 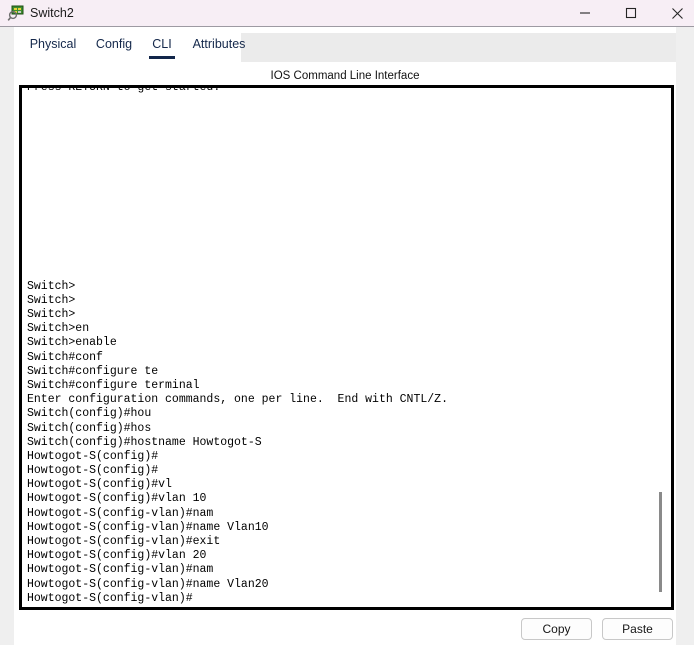 What do you see at coordinates (113, 385) in the screenshot?
I see `terminal-line: Switch#configure terminal` at bounding box center [113, 385].